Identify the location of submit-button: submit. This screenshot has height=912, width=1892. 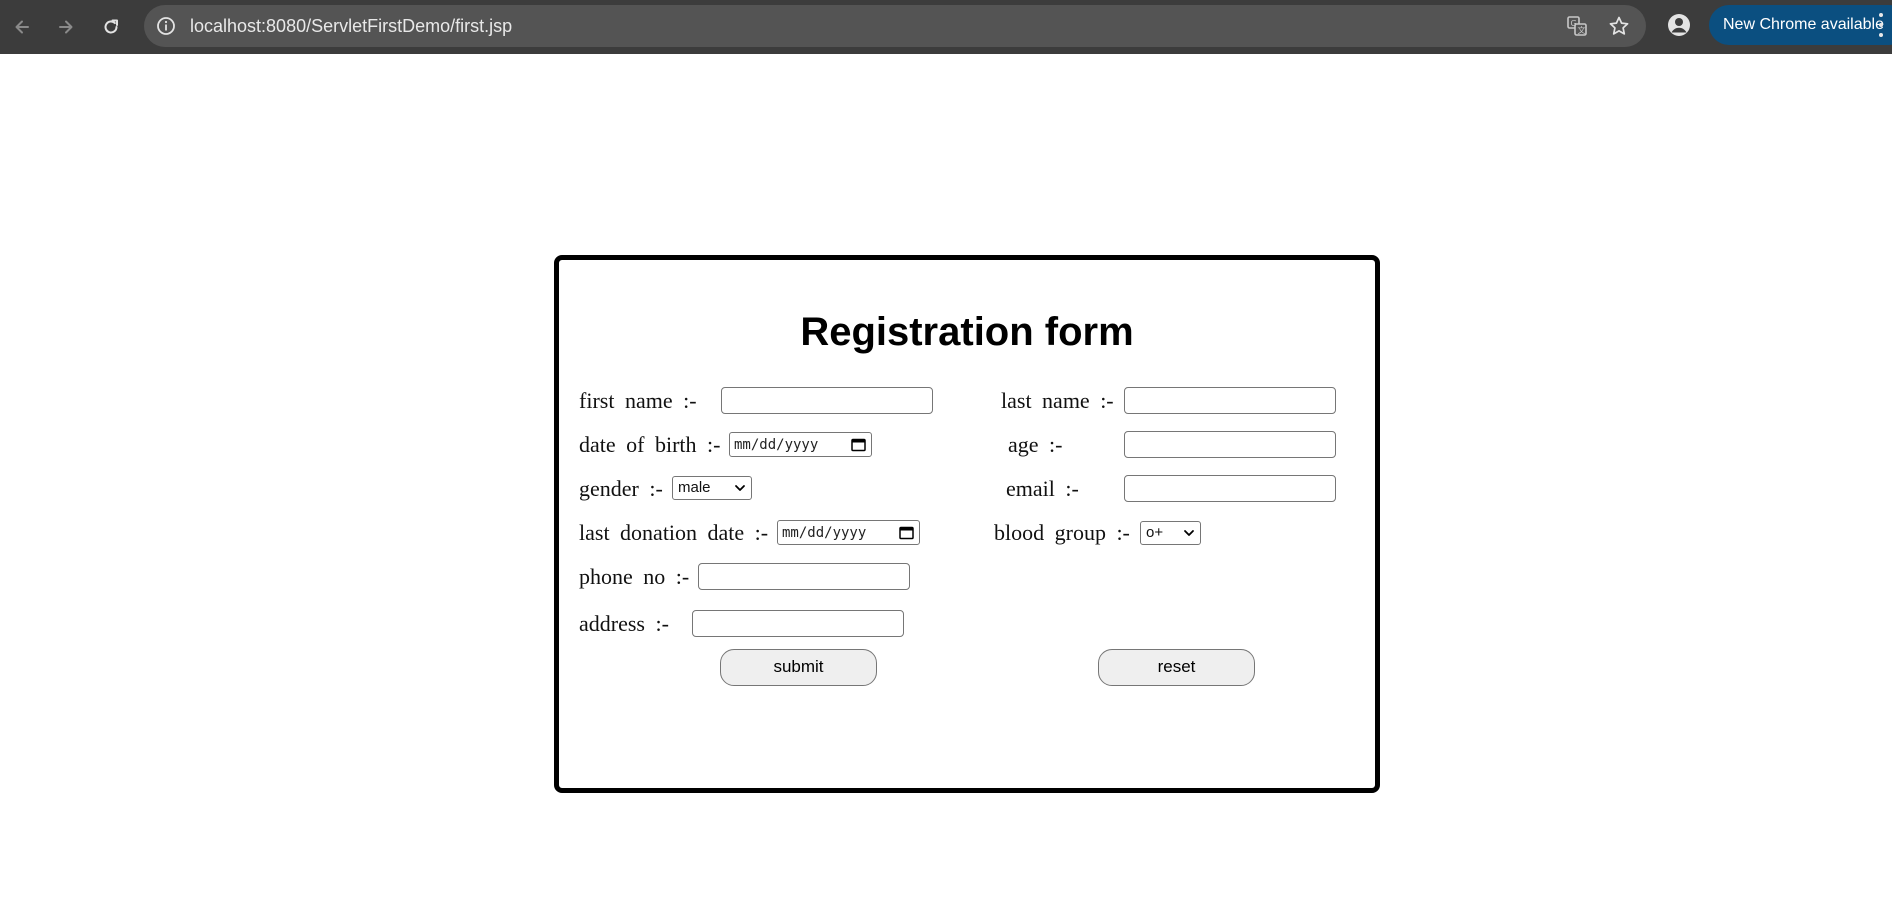
(798, 667).